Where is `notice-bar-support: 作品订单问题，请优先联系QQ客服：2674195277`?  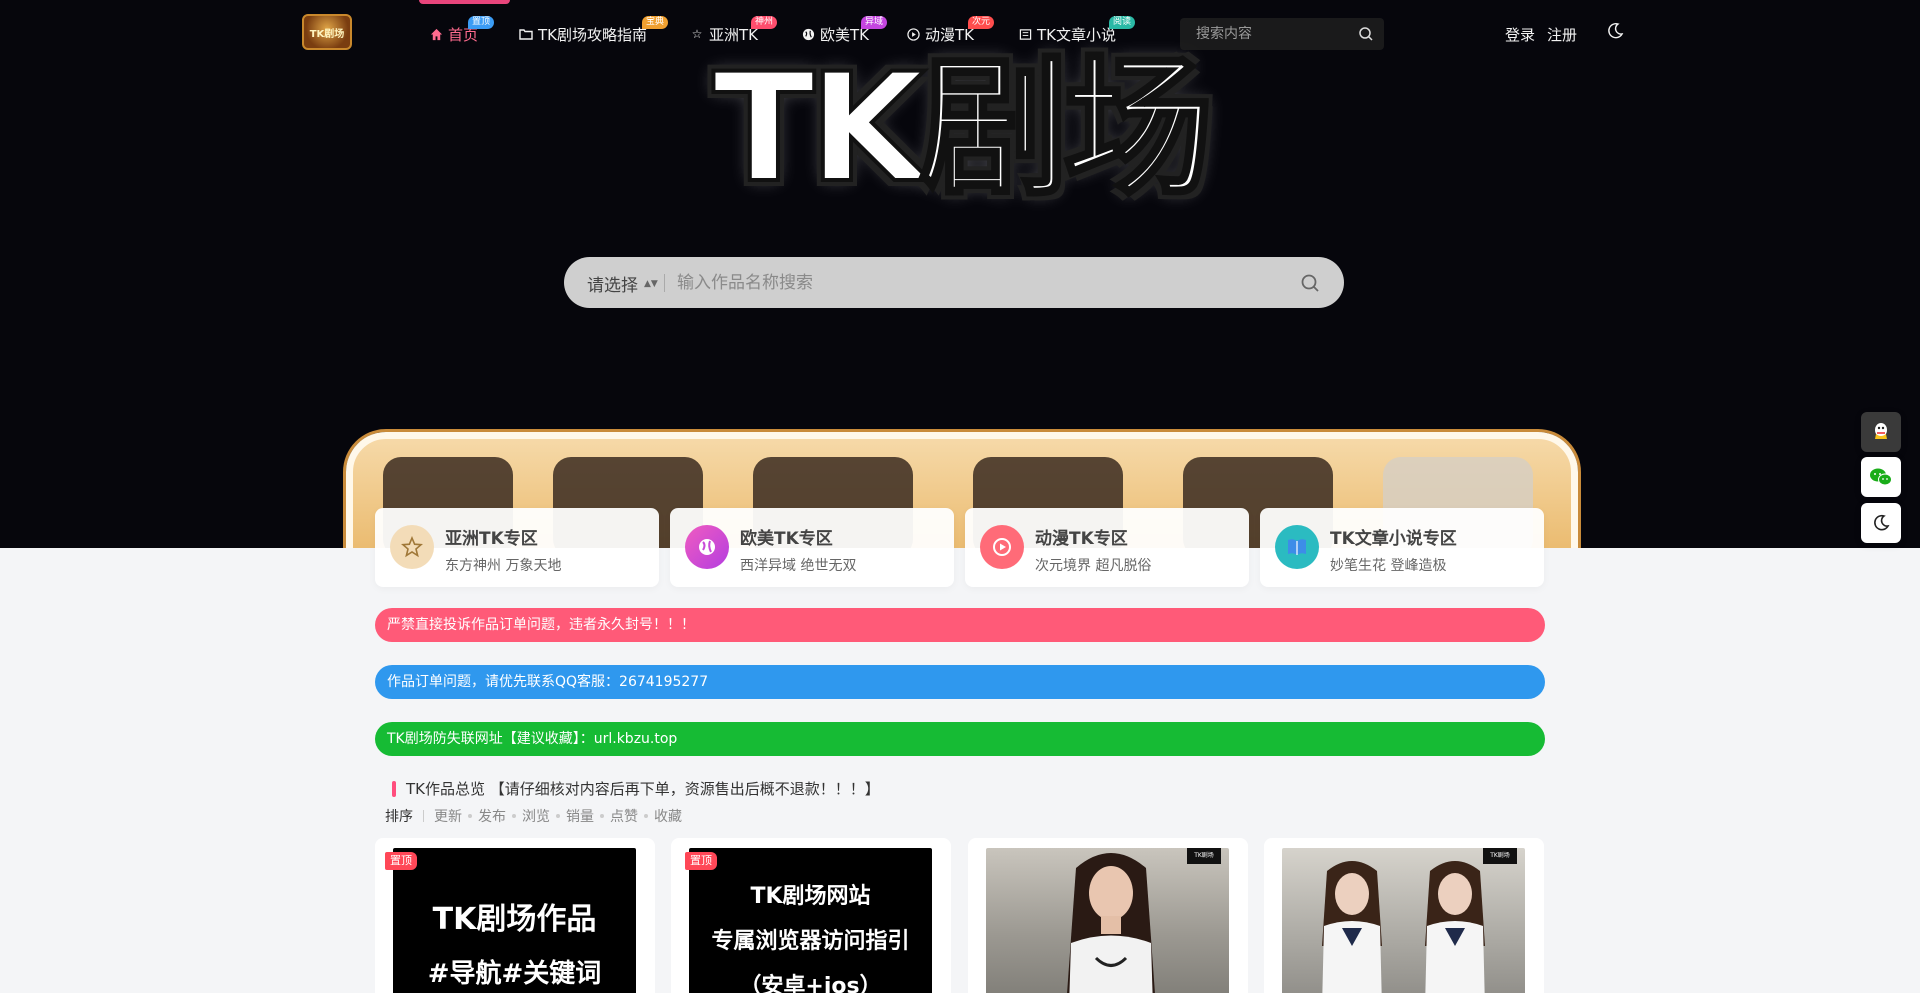
notice-bar-support: 作品订单问题，请优先联系QQ客服：2674195277 is located at coordinates (960, 682).